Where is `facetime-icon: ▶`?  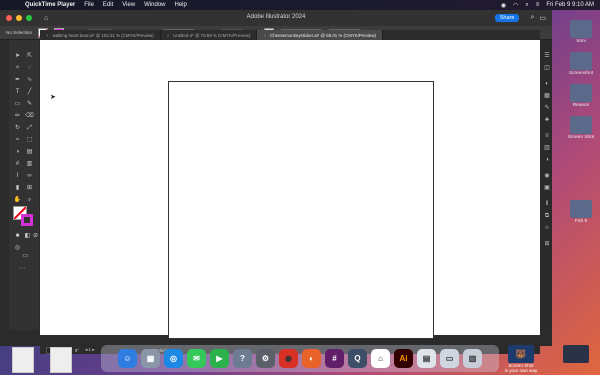 facetime-icon: ▶ is located at coordinates (219, 358).